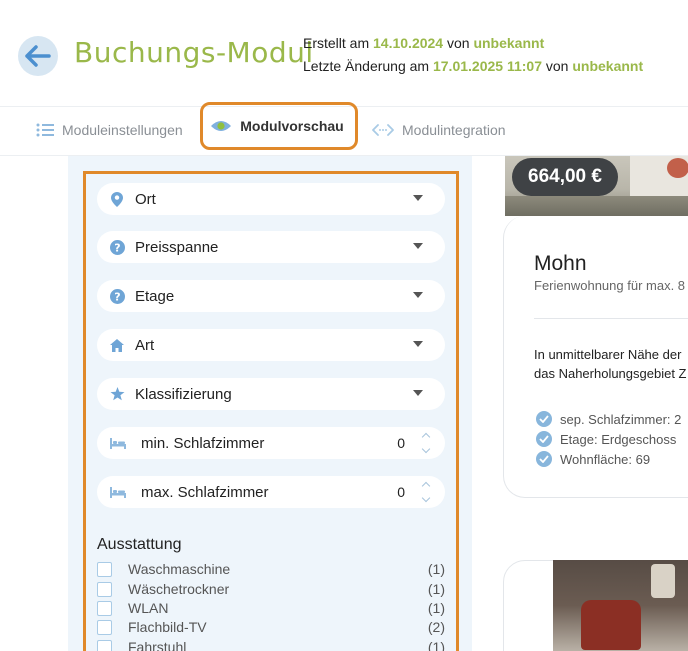 The height and width of the screenshot is (651, 688). What do you see at coordinates (271, 627) in the screenshot?
I see `amenity-checkbox: Flachbild-TV (2)` at bounding box center [271, 627].